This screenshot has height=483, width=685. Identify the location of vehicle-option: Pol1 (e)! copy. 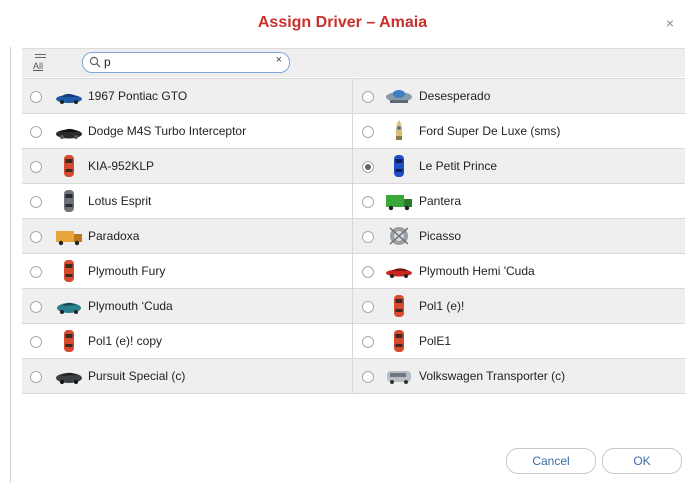
(187, 341).